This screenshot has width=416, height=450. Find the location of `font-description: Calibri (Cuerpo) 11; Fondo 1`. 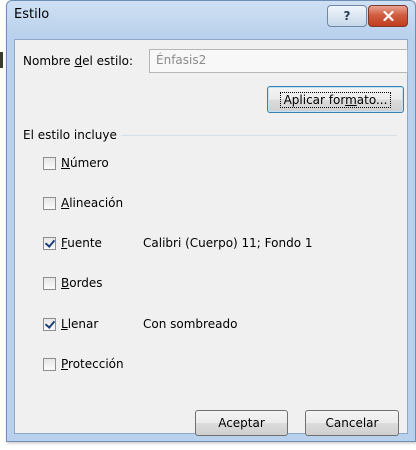

font-description: Calibri (Cuerpo) 11; Fondo 1 is located at coordinates (228, 243).